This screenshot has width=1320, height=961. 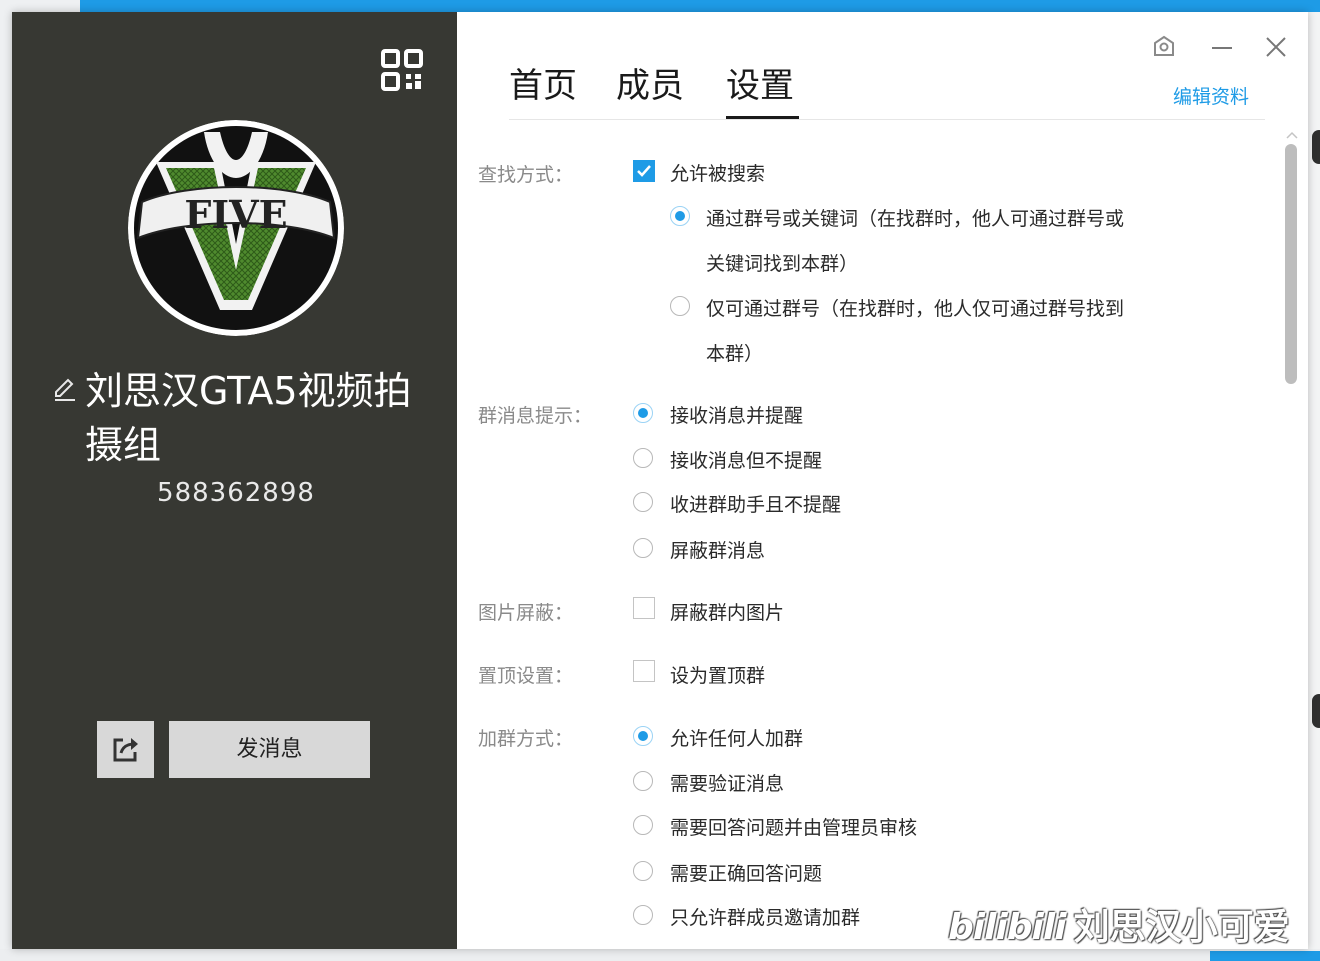 I want to click on close-icon, so click(x=1276, y=47).